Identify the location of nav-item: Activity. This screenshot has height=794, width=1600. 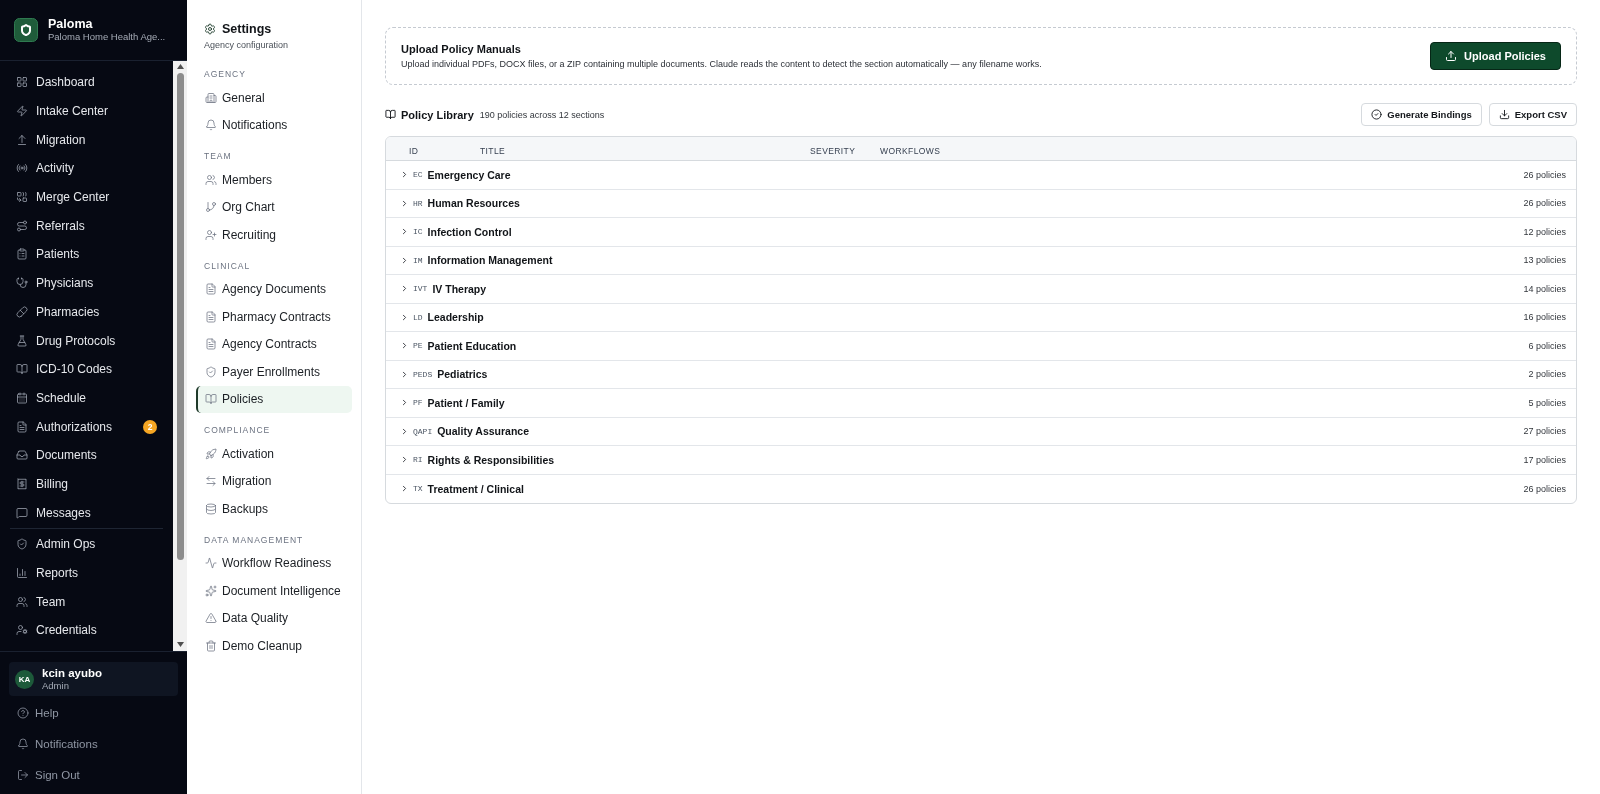
(86, 168).